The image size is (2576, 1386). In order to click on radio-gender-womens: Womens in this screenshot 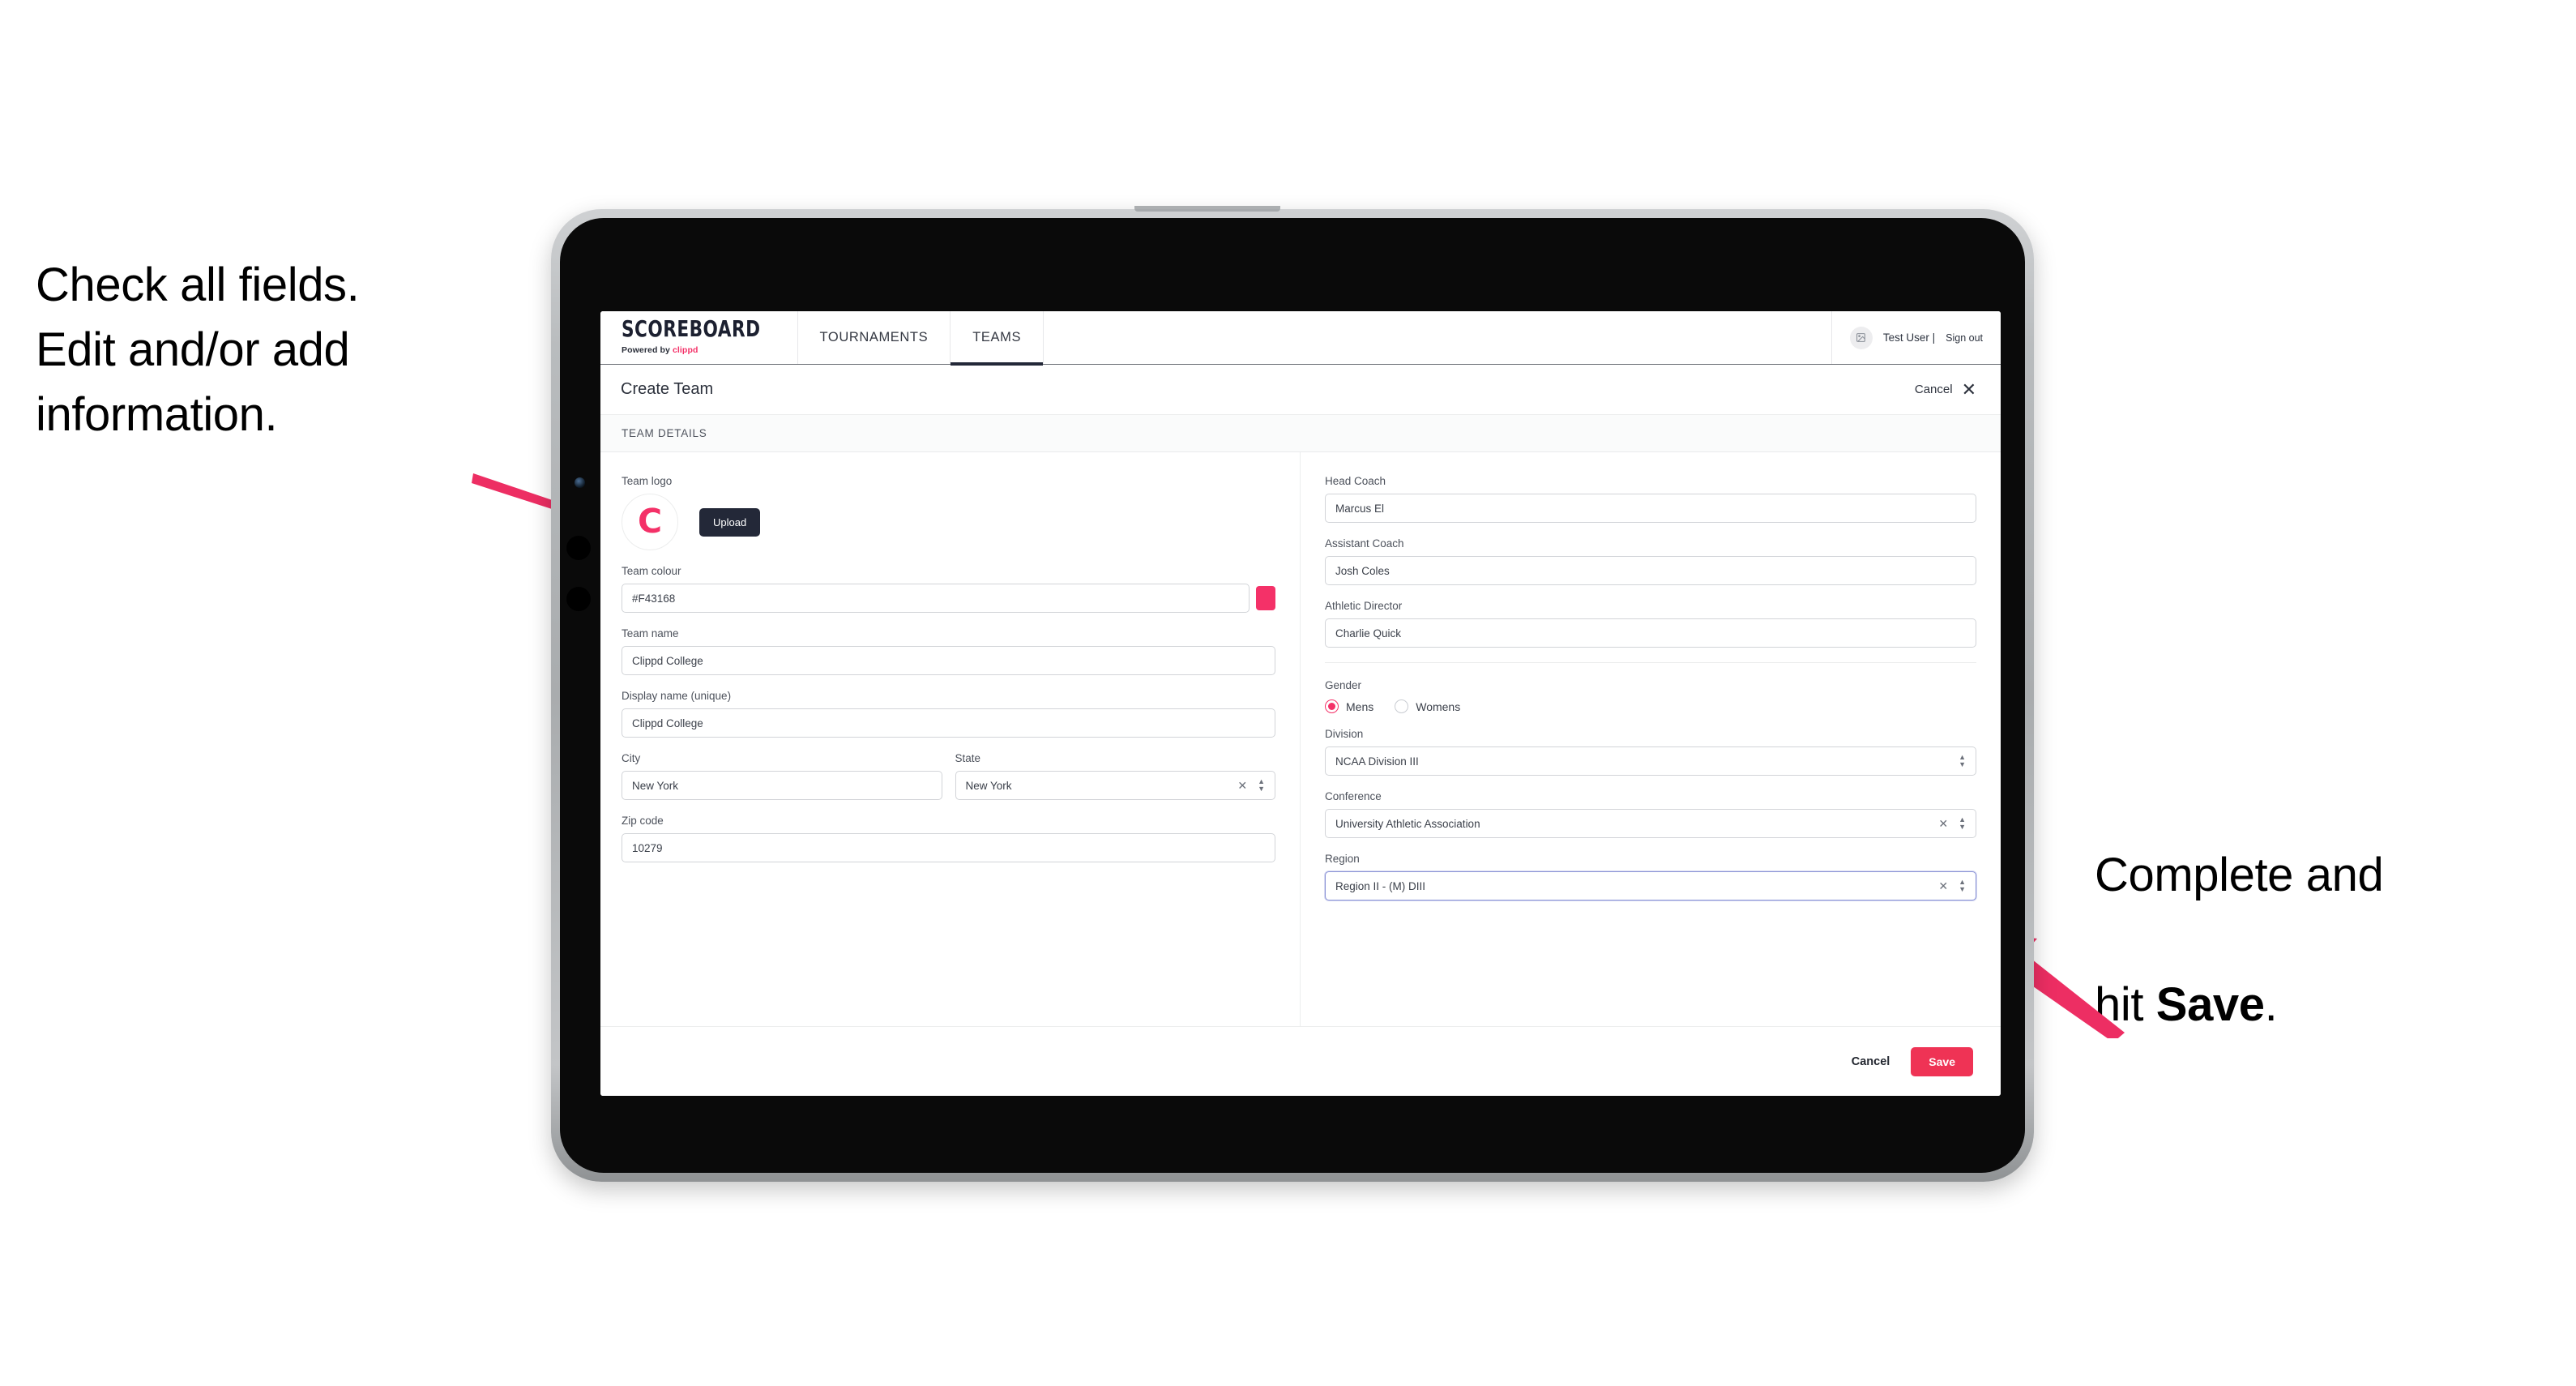, I will do `click(1427, 706)`.